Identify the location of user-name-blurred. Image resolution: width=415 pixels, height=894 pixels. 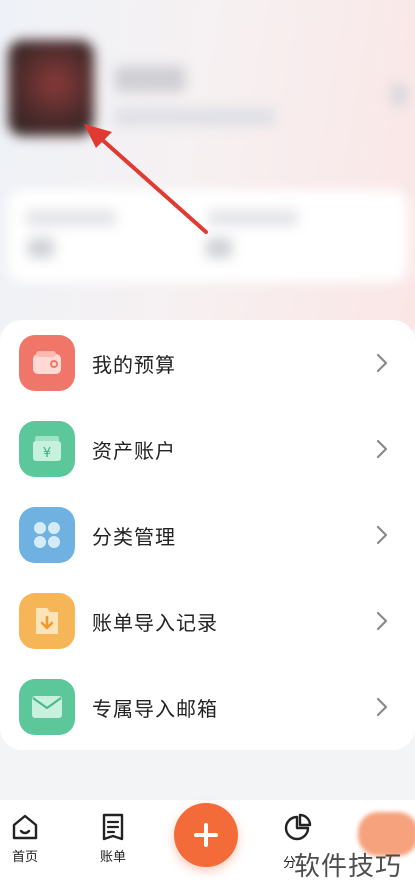
(150, 79).